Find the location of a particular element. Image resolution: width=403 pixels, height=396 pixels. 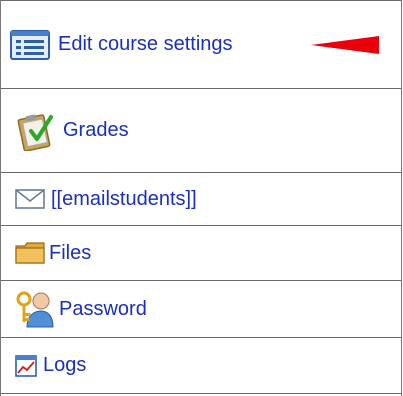

menu-item-emailstudents: [[emailstudents]] is located at coordinates (201, 198).